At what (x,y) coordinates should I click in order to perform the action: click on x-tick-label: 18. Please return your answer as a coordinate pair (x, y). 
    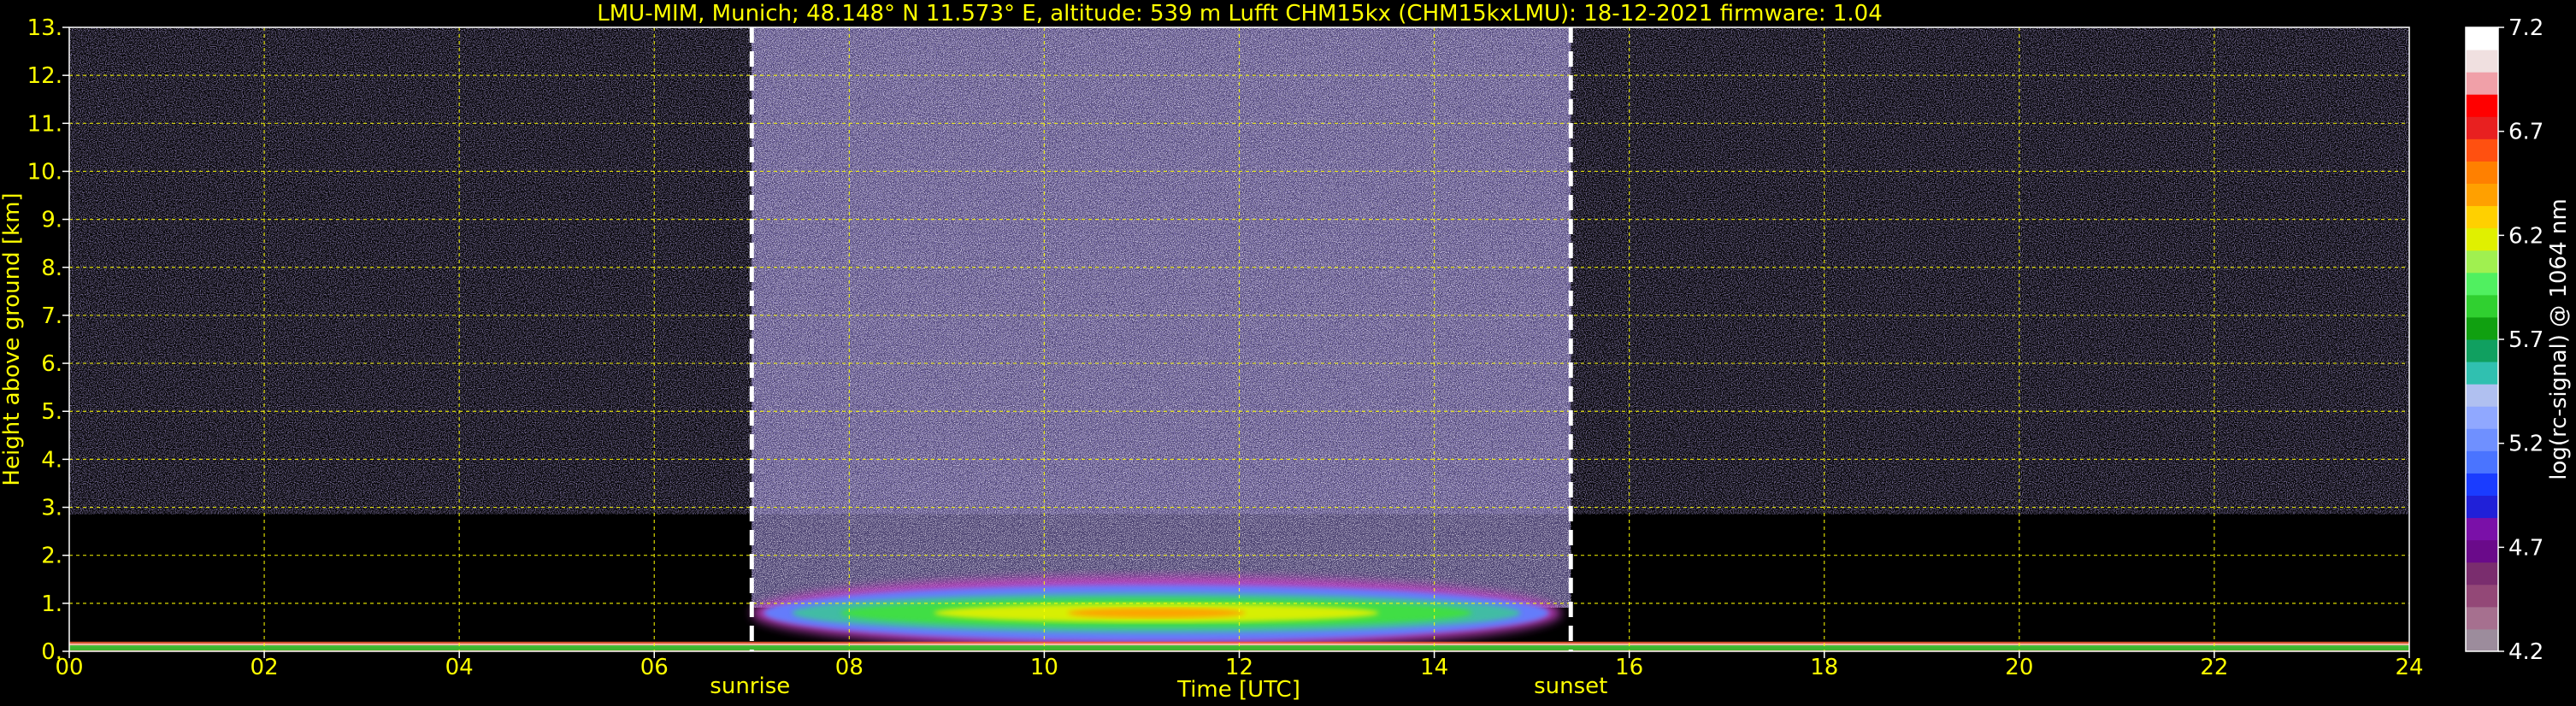
    Looking at the image, I should click on (1824, 667).